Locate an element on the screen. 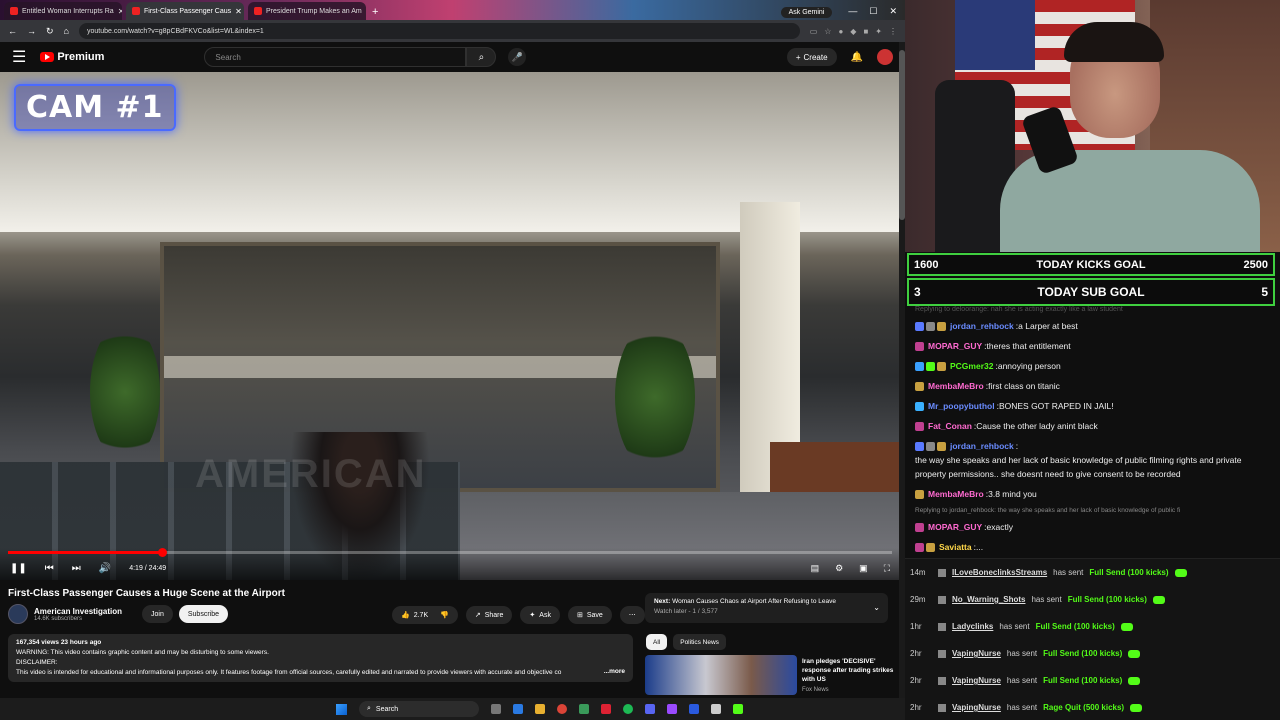 Image resolution: width=1280 pixels, height=720 pixels. miniplayer-icon: ▣ is located at coordinates (863, 568).